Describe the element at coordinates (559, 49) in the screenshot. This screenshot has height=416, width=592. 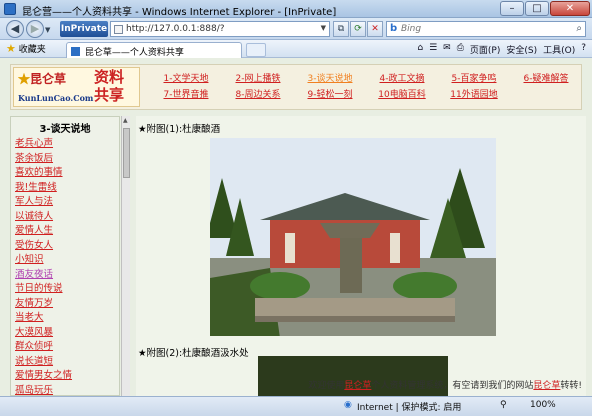
I see `tools-menu: 工具(O)` at that location.